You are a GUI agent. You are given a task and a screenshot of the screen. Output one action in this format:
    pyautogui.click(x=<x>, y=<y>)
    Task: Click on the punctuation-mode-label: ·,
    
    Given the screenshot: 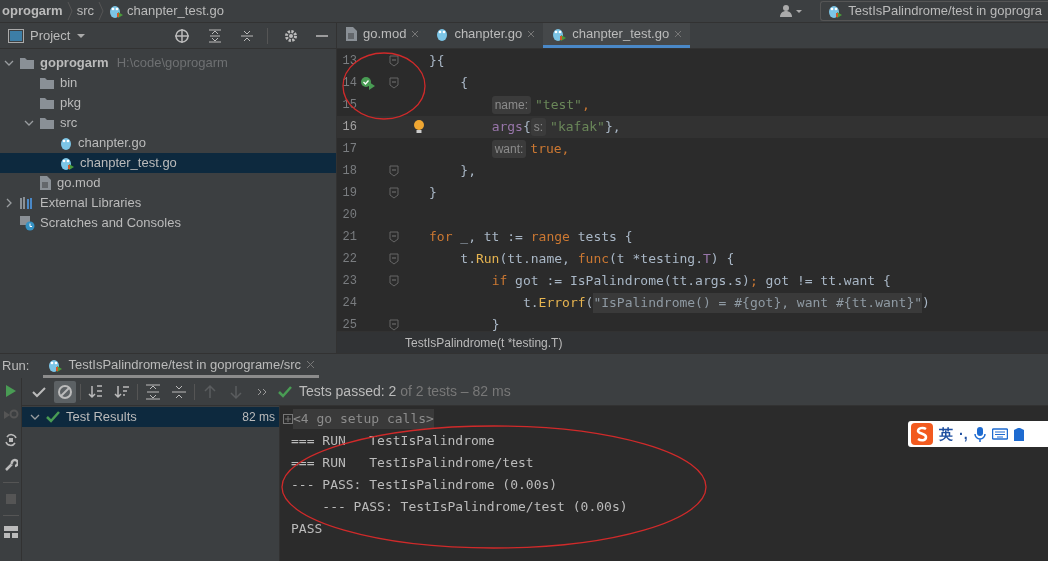 What is the action you would take?
    pyautogui.click(x=963, y=434)
    